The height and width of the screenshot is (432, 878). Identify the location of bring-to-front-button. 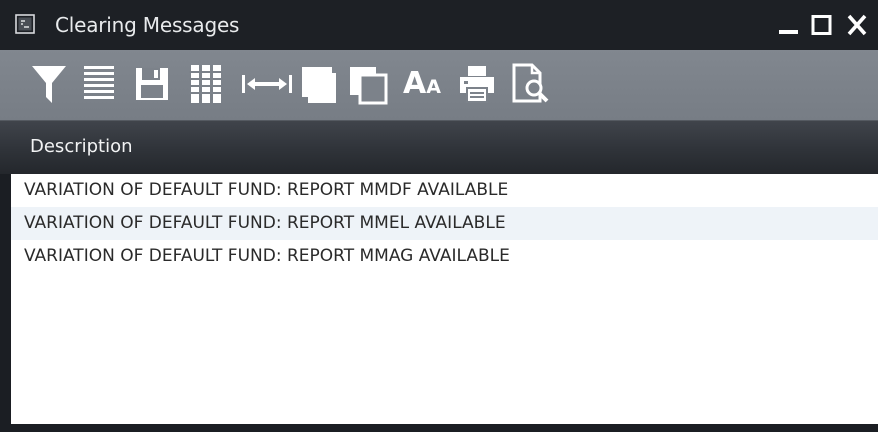
(319, 84).